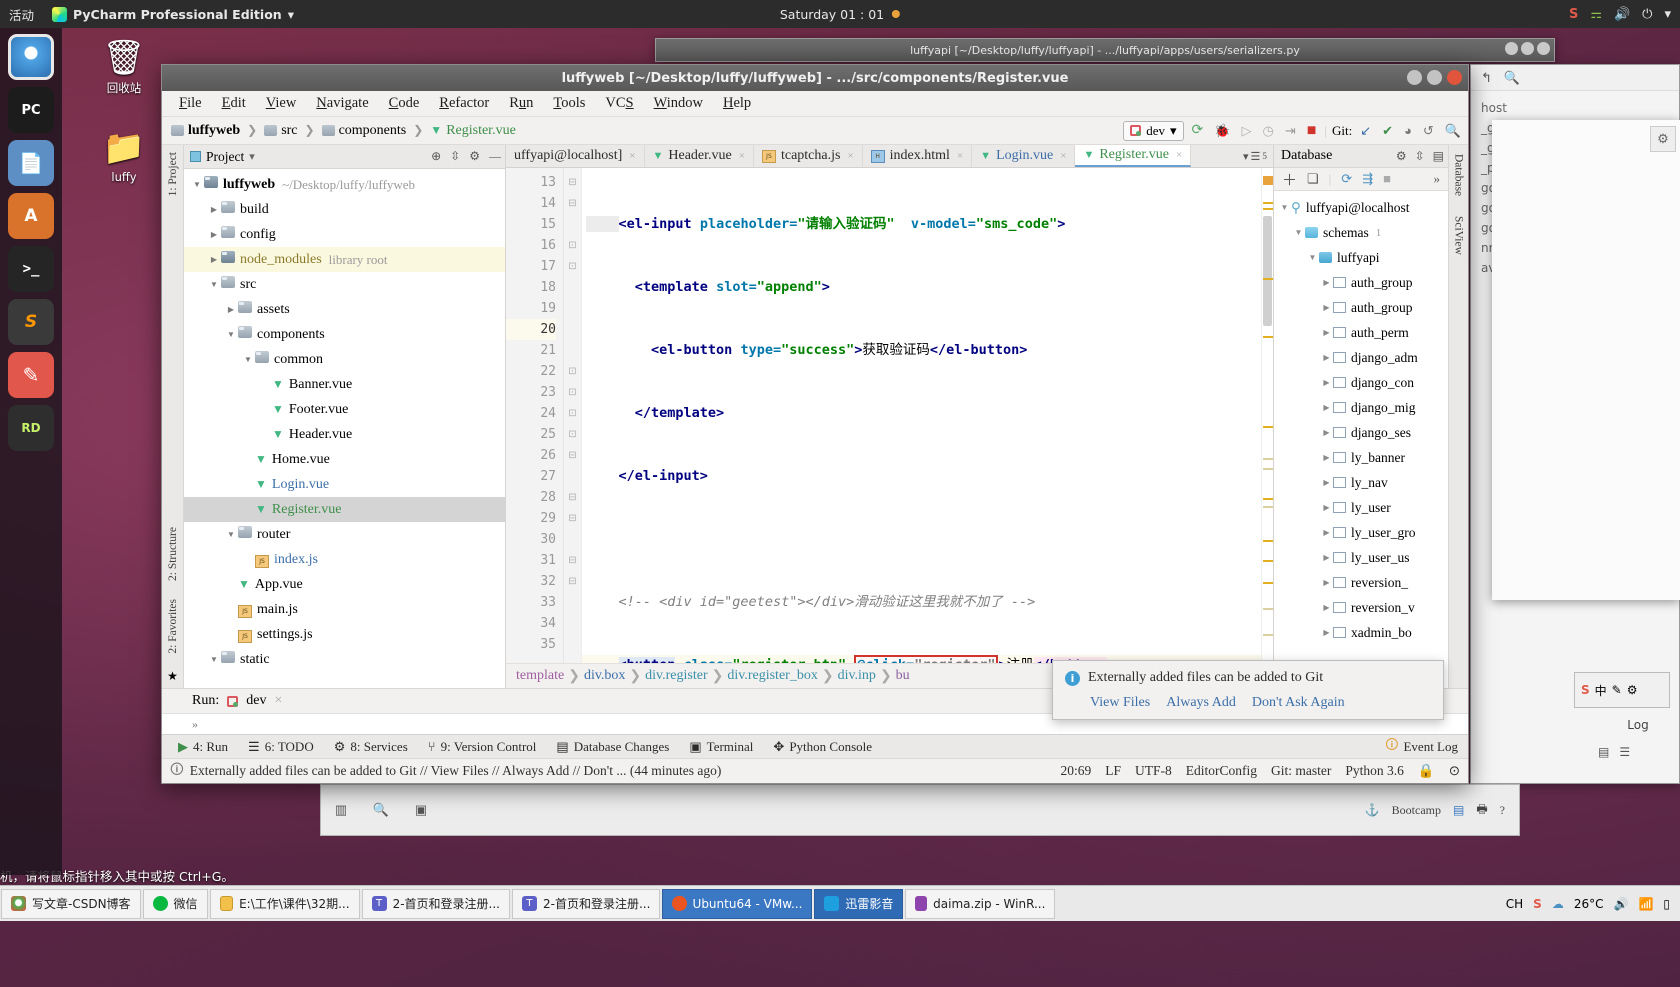  Describe the element at coordinates (572, 455) in the screenshot. I see `fold-toggle-26: ⊟` at that location.